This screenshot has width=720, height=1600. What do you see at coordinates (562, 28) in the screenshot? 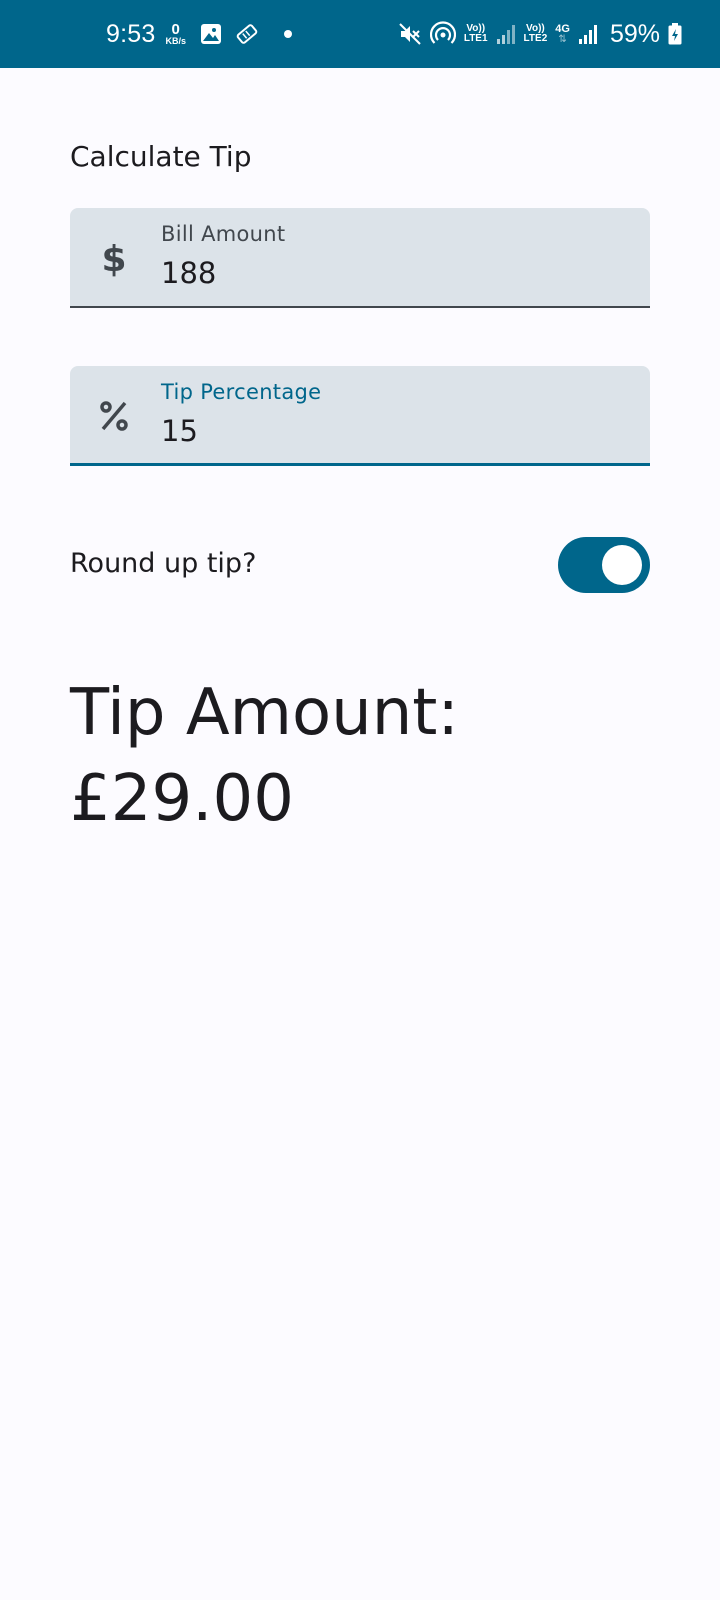
I see `network-type: 4G` at bounding box center [562, 28].